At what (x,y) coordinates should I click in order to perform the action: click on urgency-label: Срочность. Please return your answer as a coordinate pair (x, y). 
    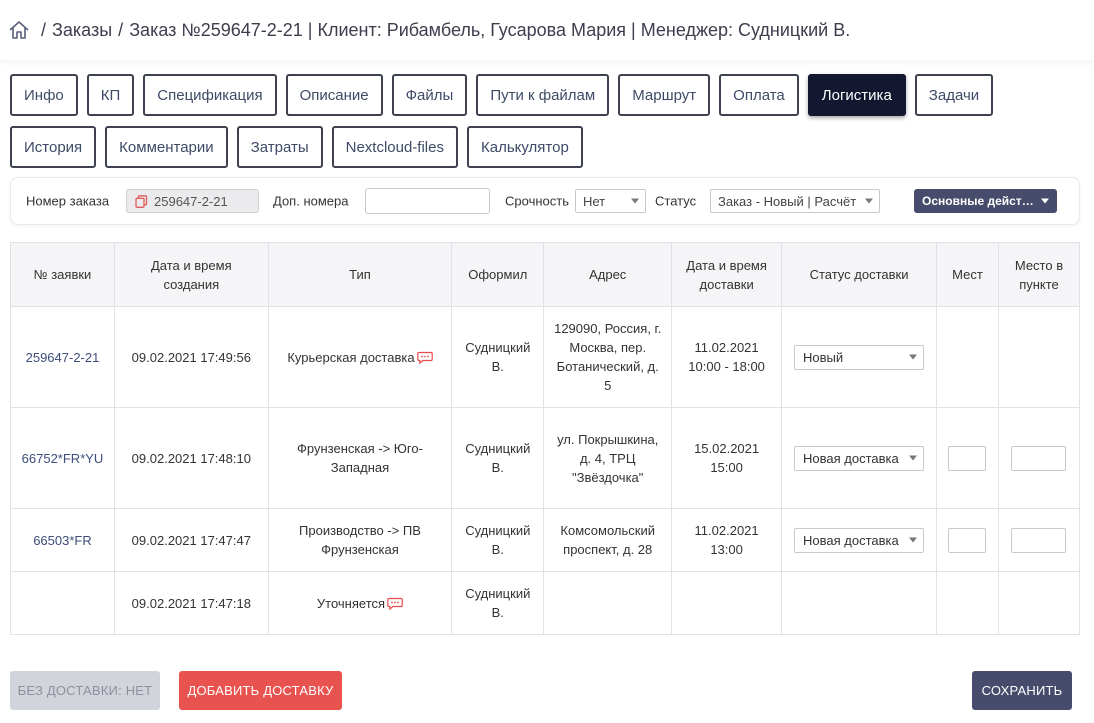
    Looking at the image, I should click on (537, 201).